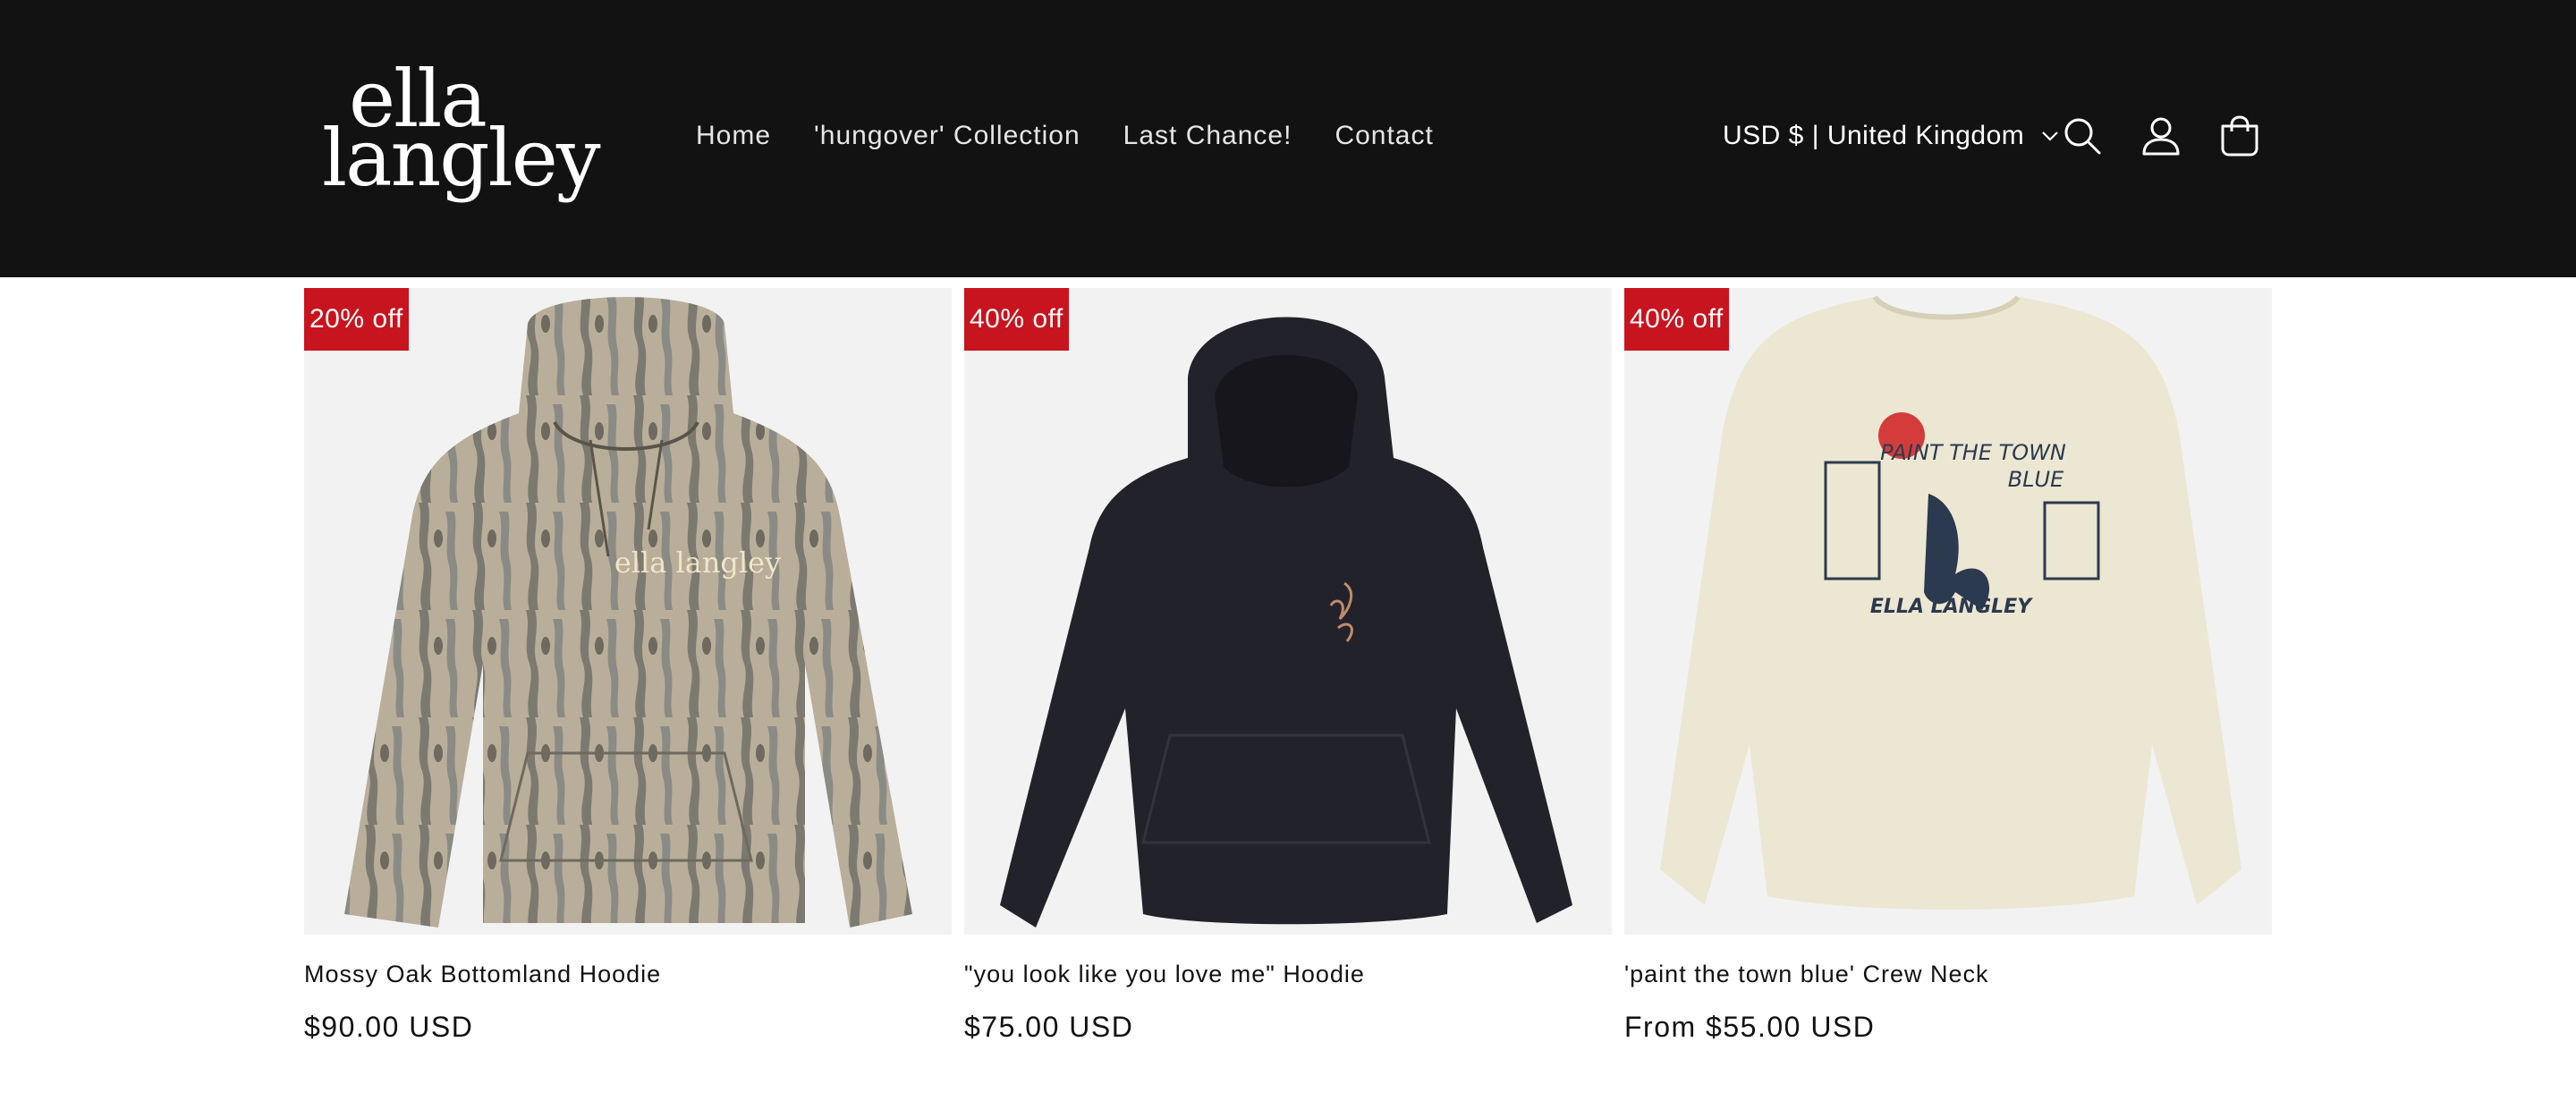  Describe the element at coordinates (2036, 479) in the screenshot. I see `garment-print-mid: BLUE` at that location.